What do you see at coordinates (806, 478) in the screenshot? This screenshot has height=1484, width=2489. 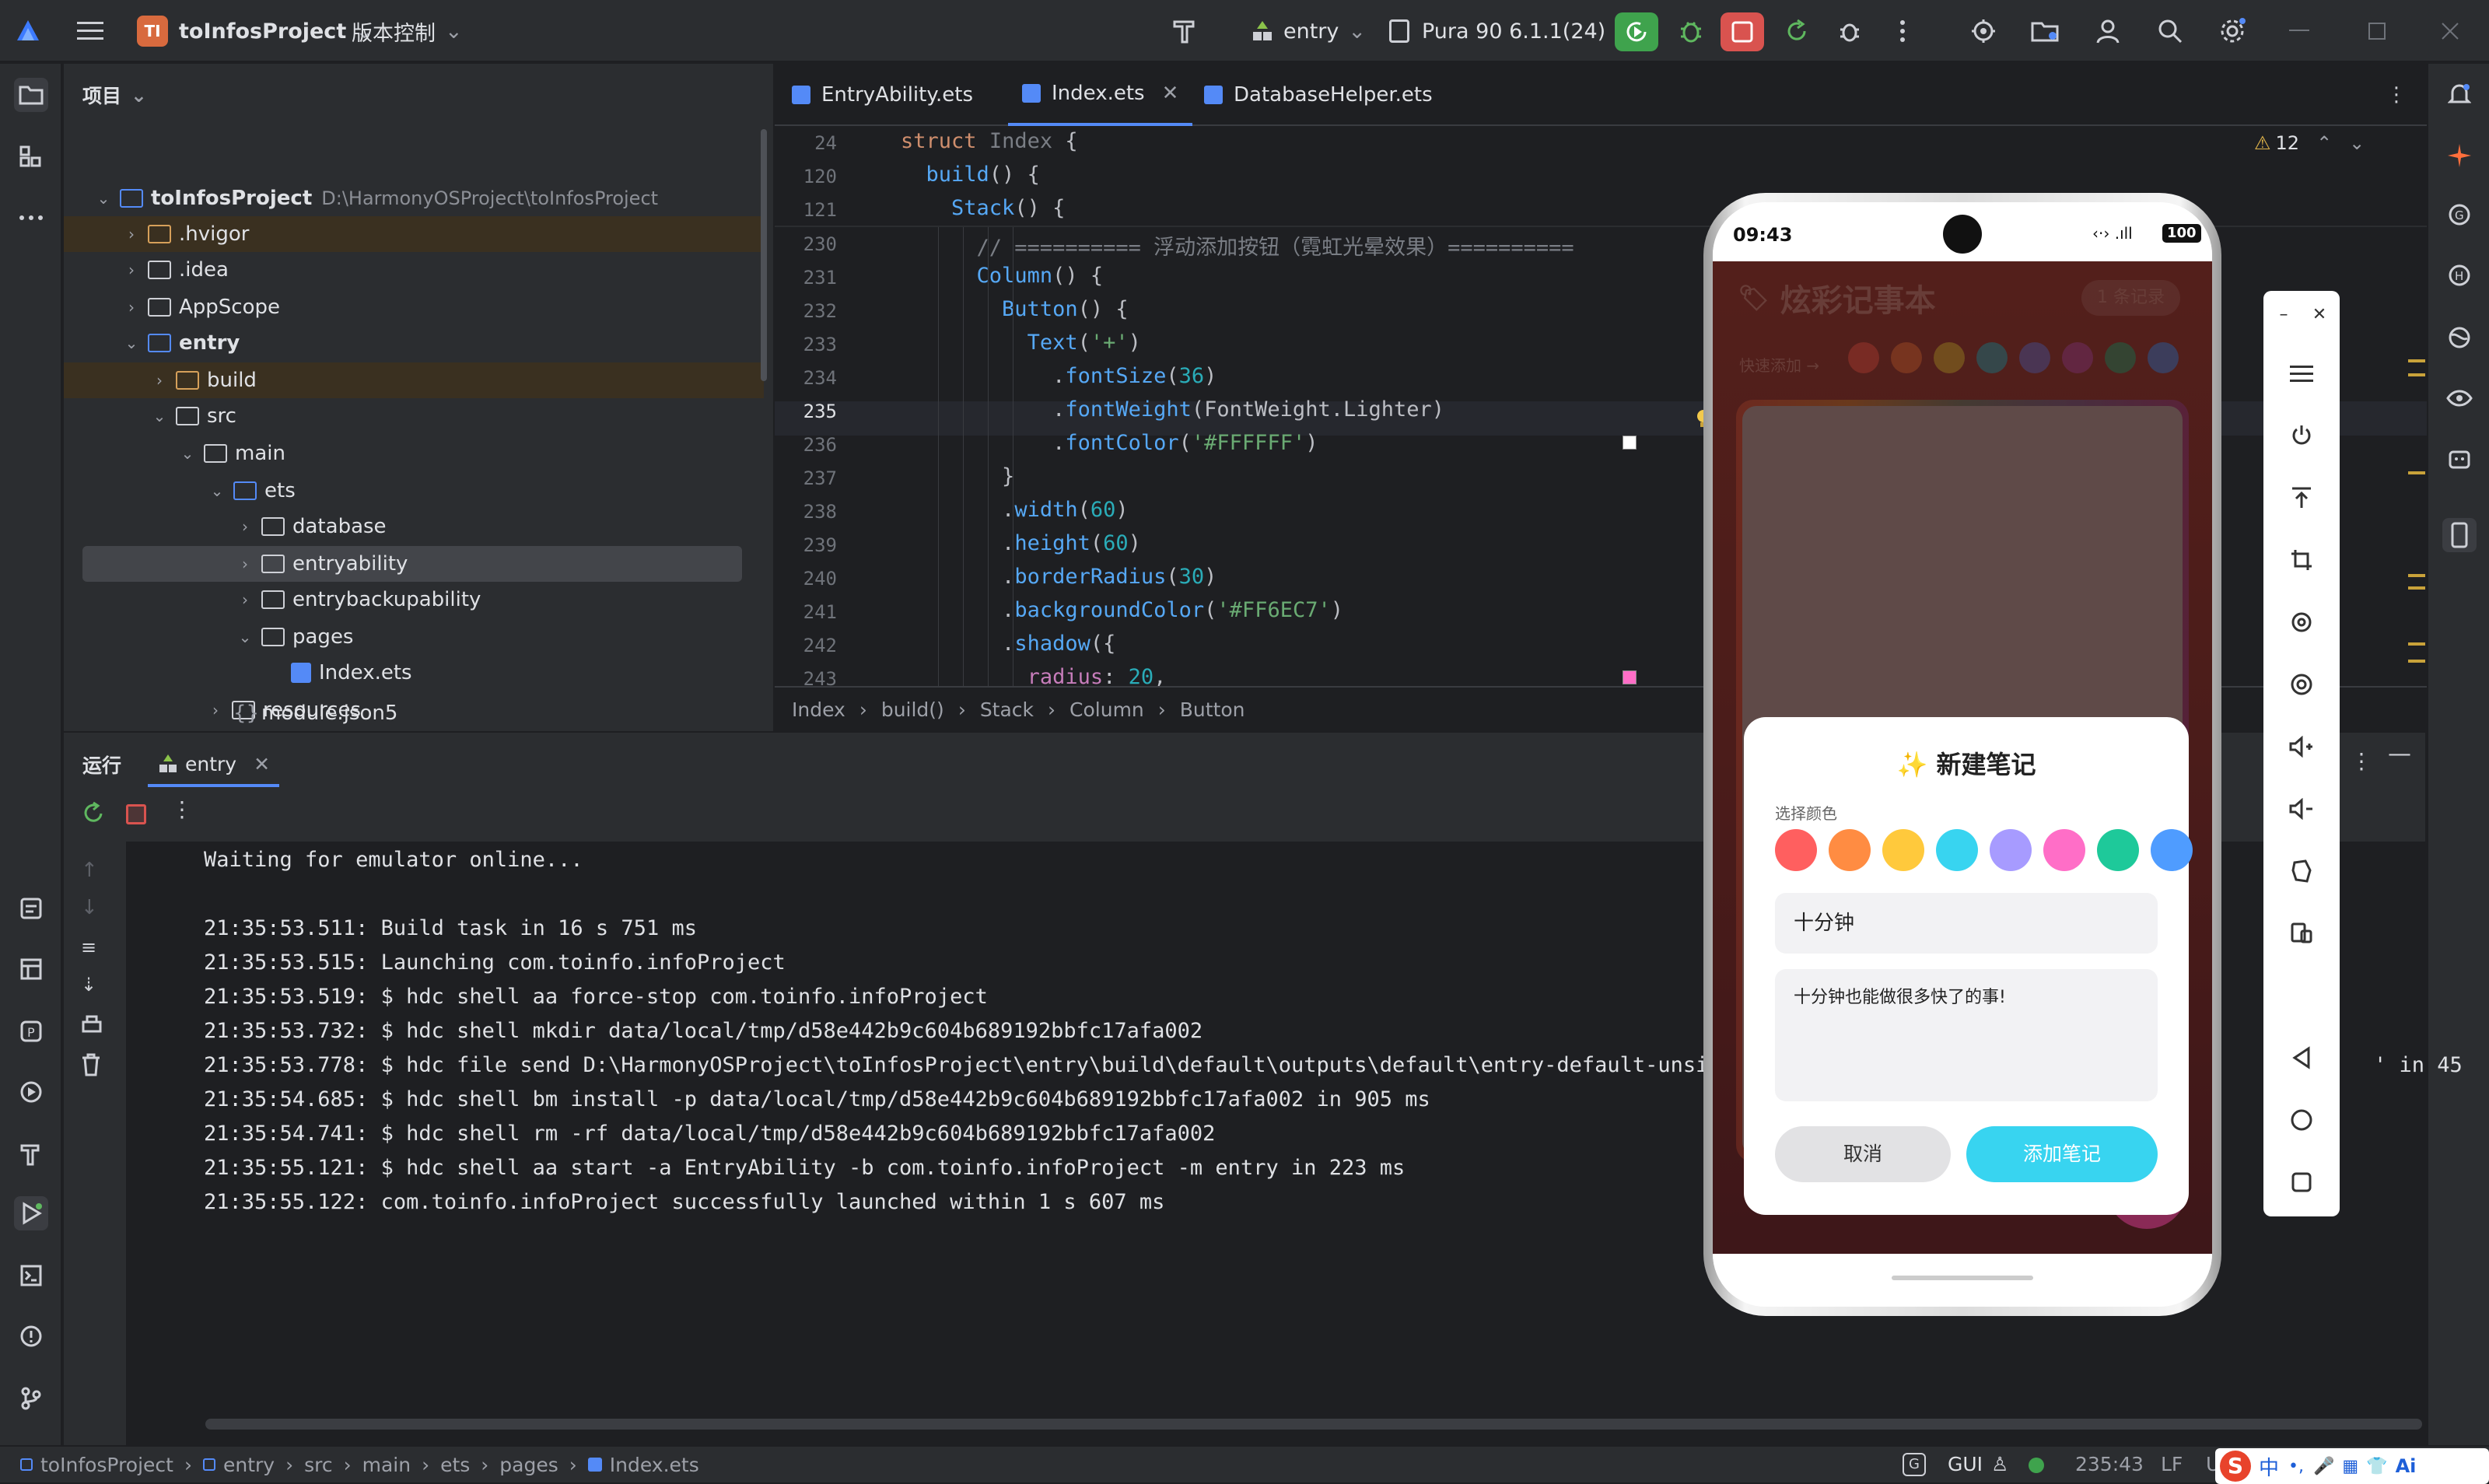 I see `line-number: 237` at bounding box center [806, 478].